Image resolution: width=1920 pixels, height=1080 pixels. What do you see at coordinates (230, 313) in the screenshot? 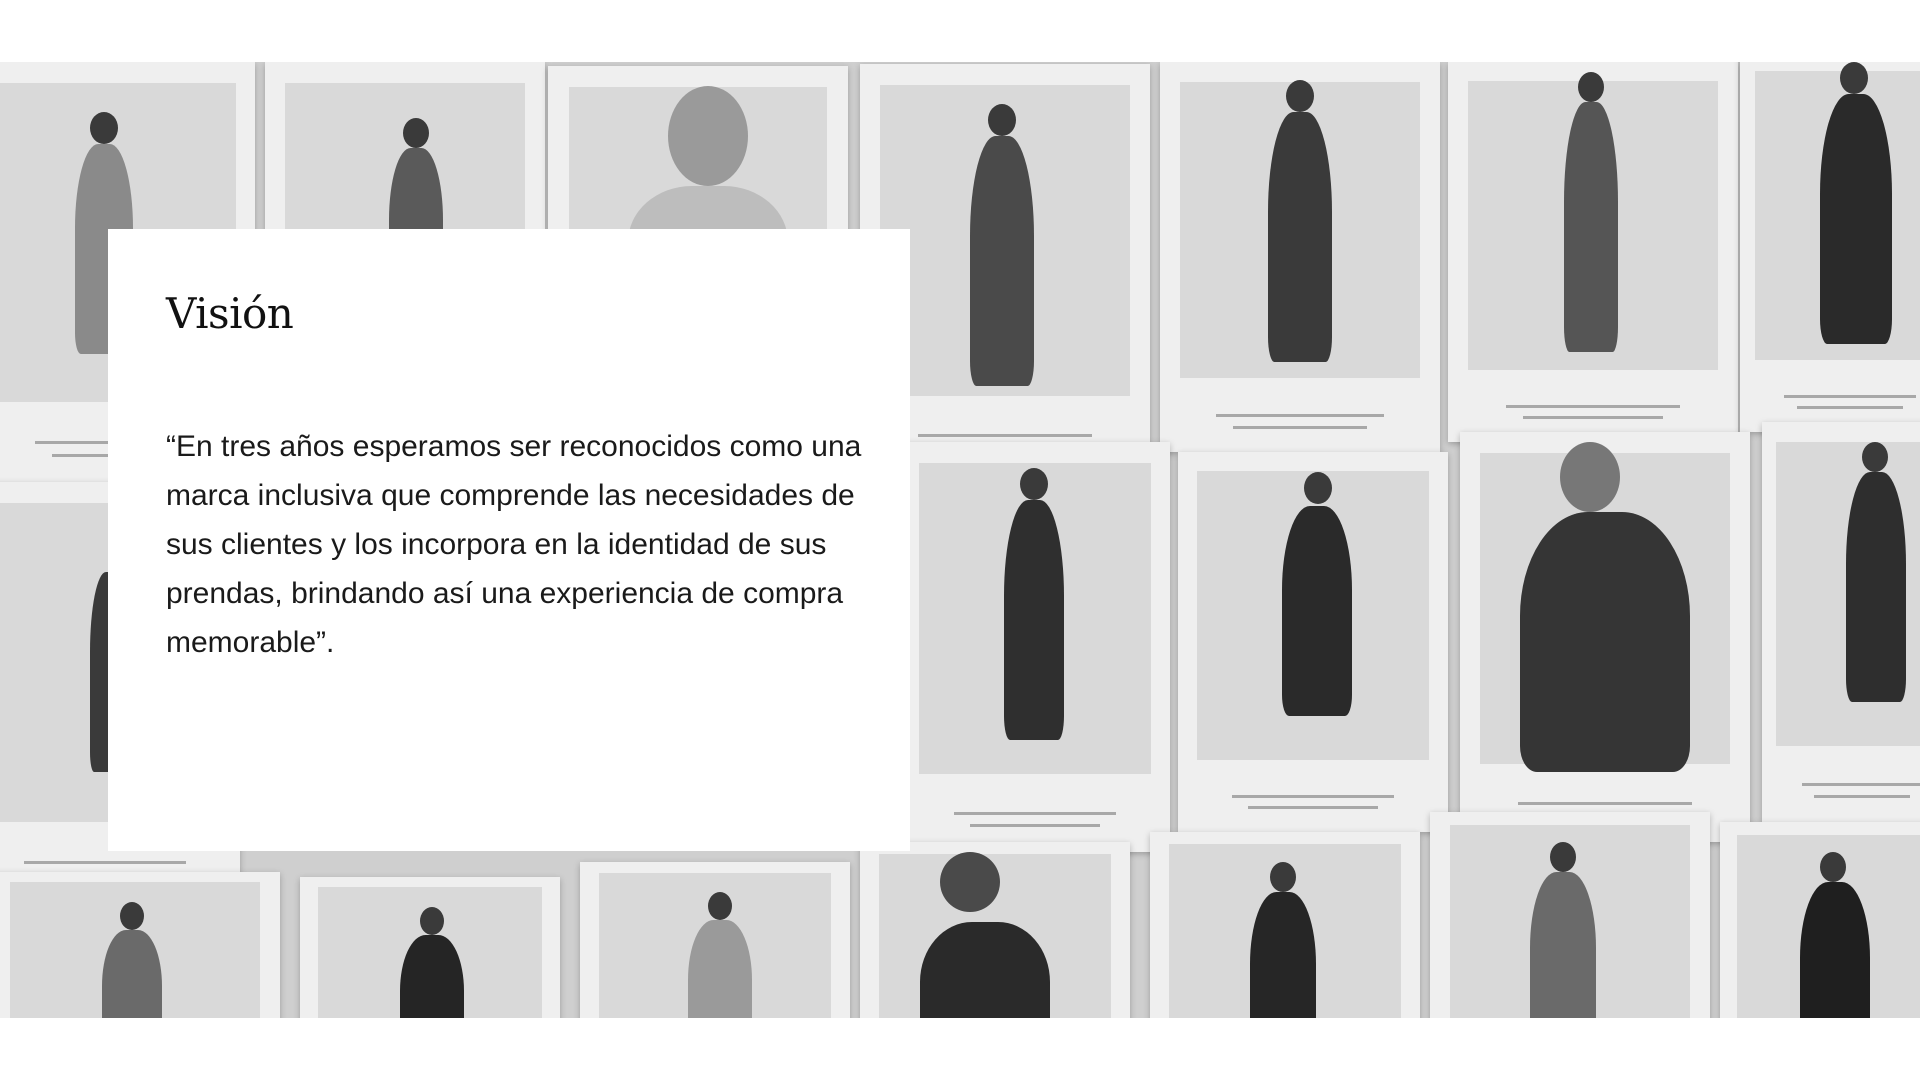
I see `vision-title: Visión` at bounding box center [230, 313].